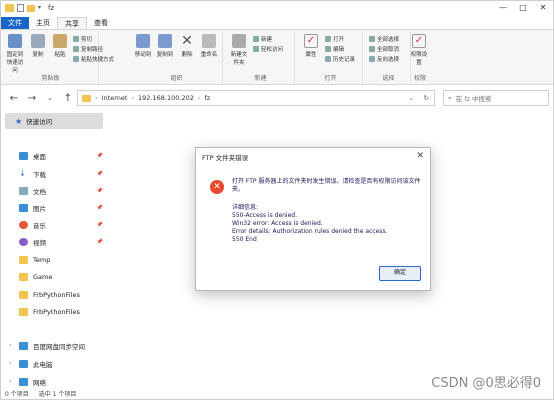  What do you see at coordinates (187, 46) in the screenshot?
I see `delete-button: ✕ 删除` at bounding box center [187, 46].